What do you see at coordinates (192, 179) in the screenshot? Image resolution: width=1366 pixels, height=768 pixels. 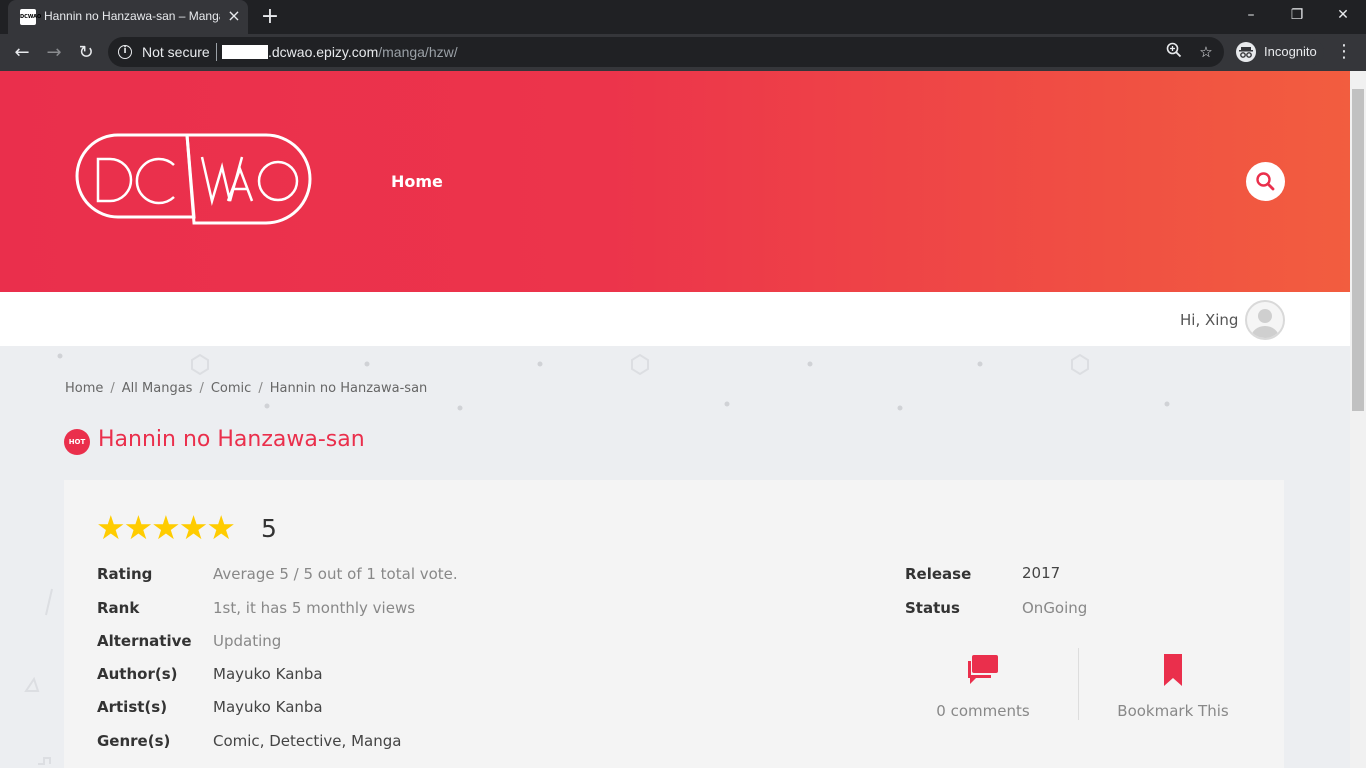 I see `site-logo` at bounding box center [192, 179].